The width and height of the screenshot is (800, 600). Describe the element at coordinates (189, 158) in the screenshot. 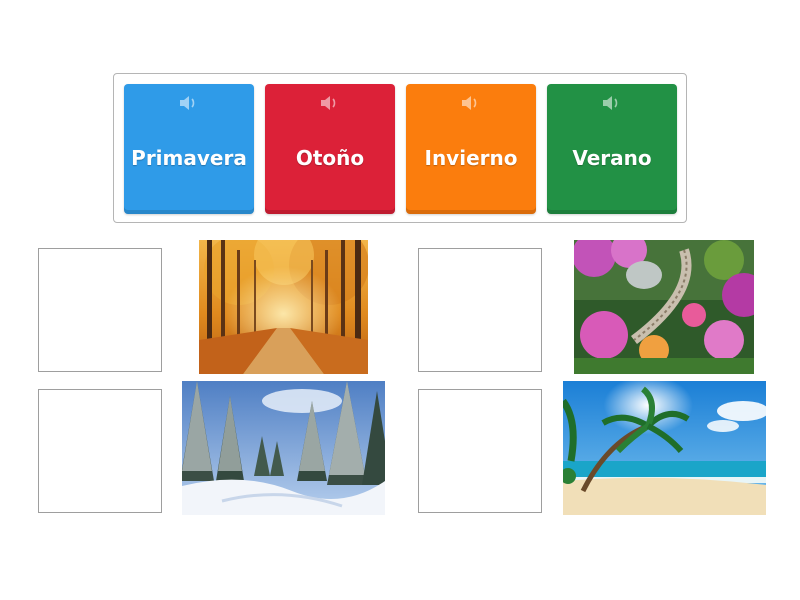

I see `card-label: Primavera` at that location.